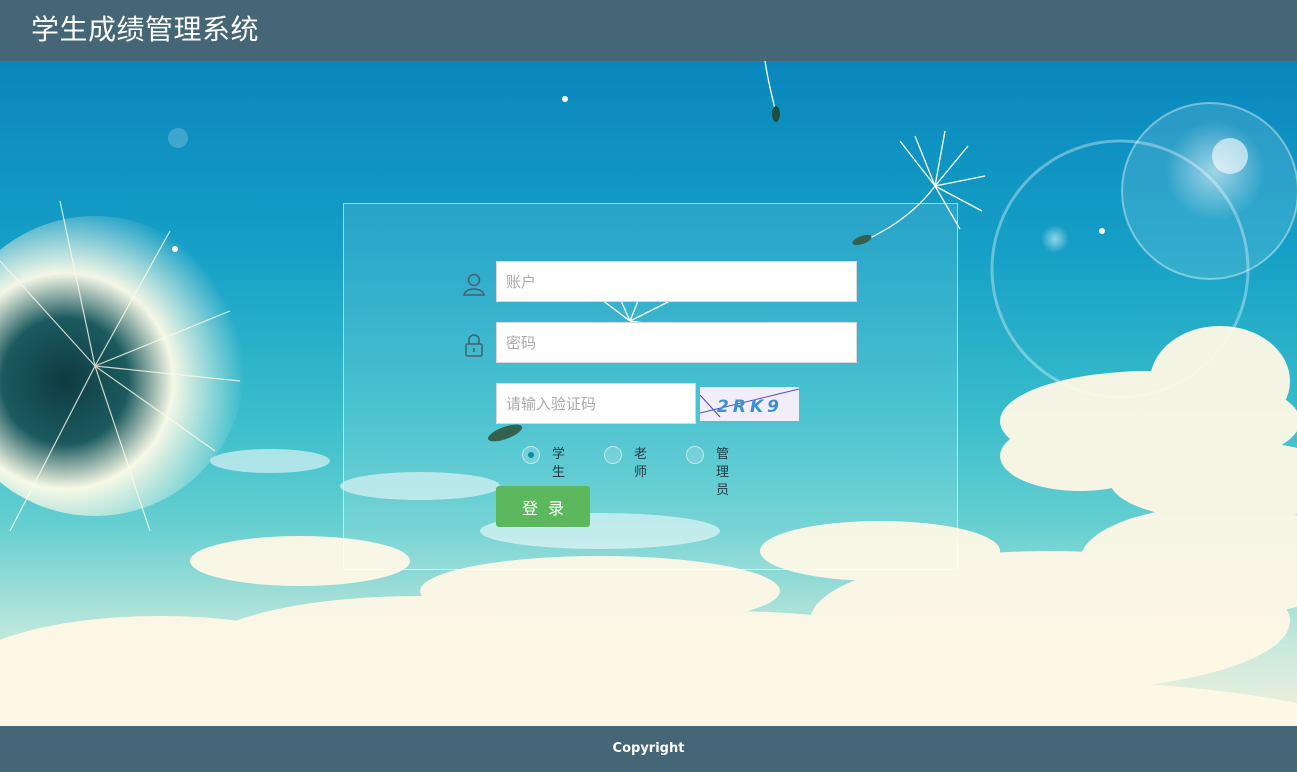  I want to click on password-input, so click(676, 342).